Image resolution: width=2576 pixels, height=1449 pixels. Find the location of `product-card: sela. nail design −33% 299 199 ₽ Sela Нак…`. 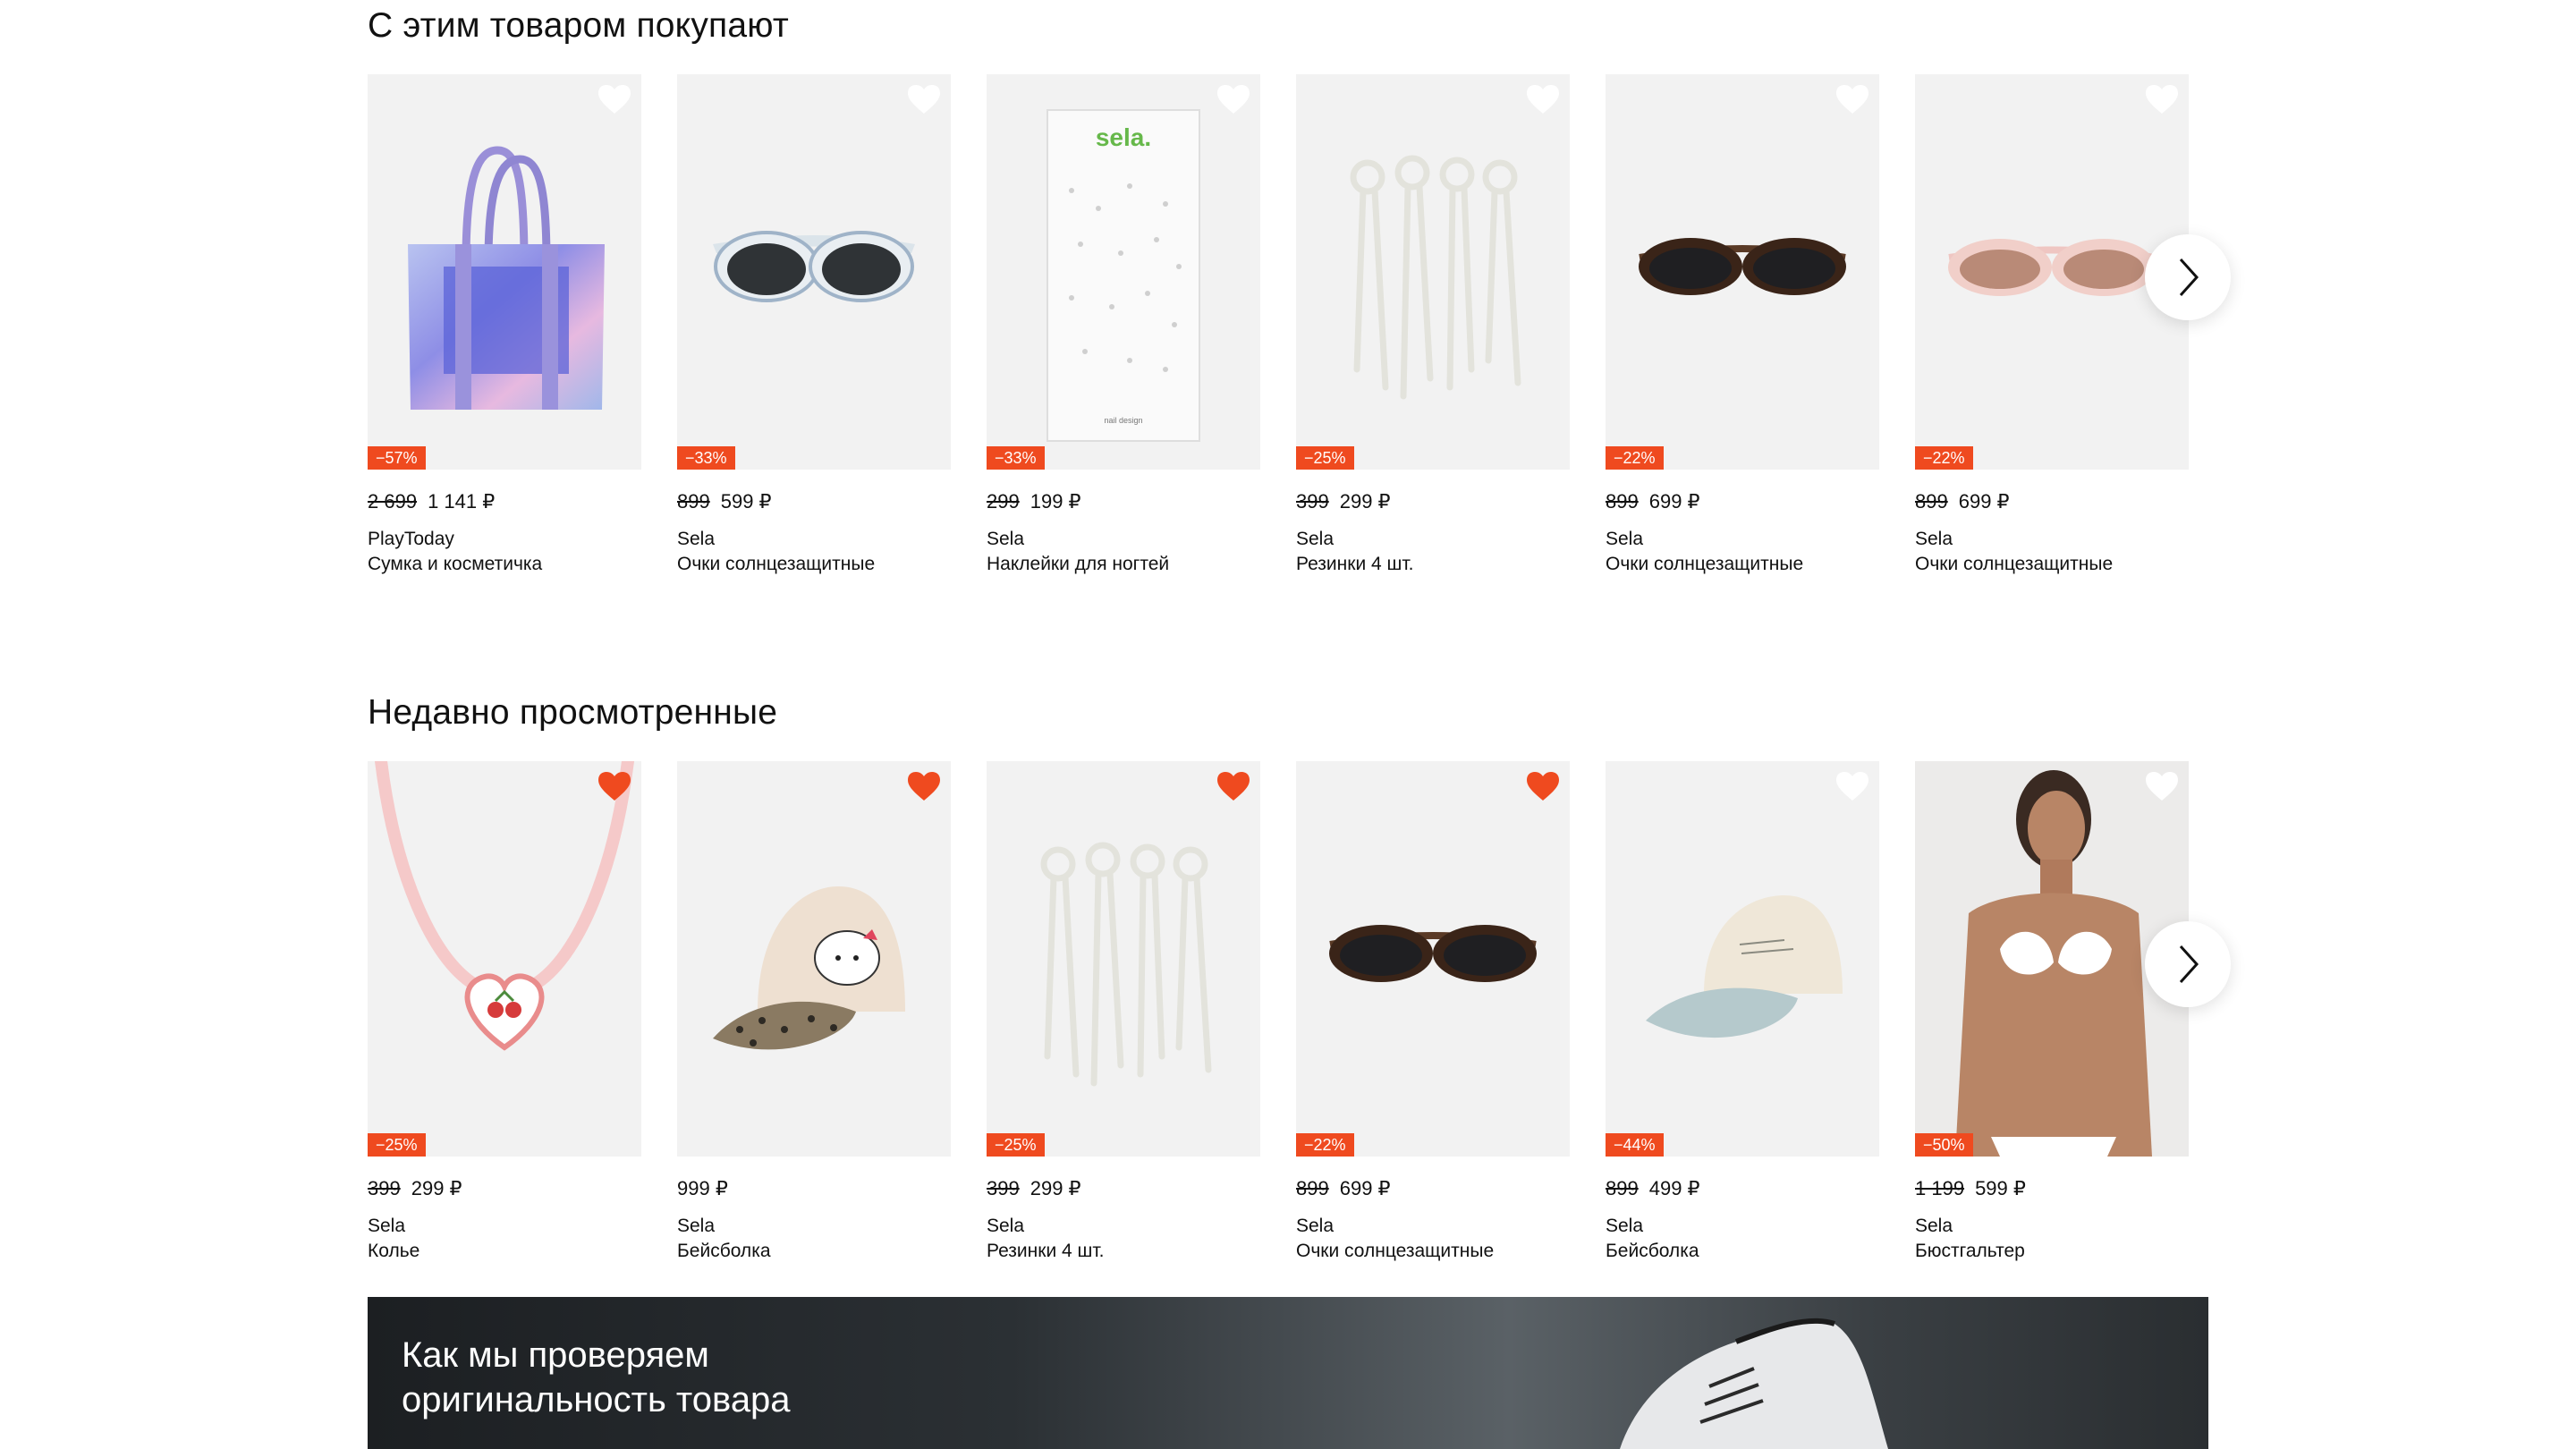

product-card: sela. nail design −33% 299 199 ₽ Sela Нак… is located at coordinates (1123, 325).